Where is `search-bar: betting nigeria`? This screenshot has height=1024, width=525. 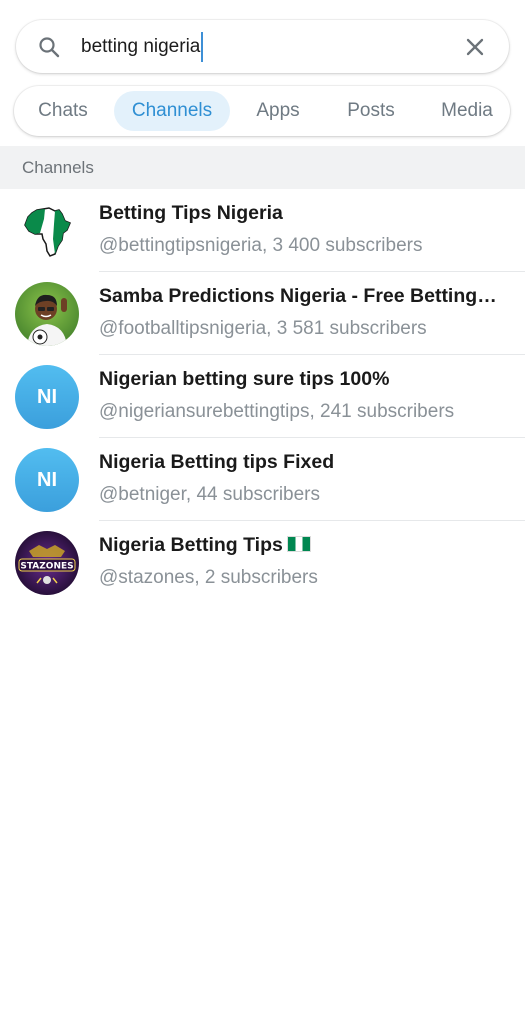
search-bar: betting nigeria is located at coordinates (262, 46).